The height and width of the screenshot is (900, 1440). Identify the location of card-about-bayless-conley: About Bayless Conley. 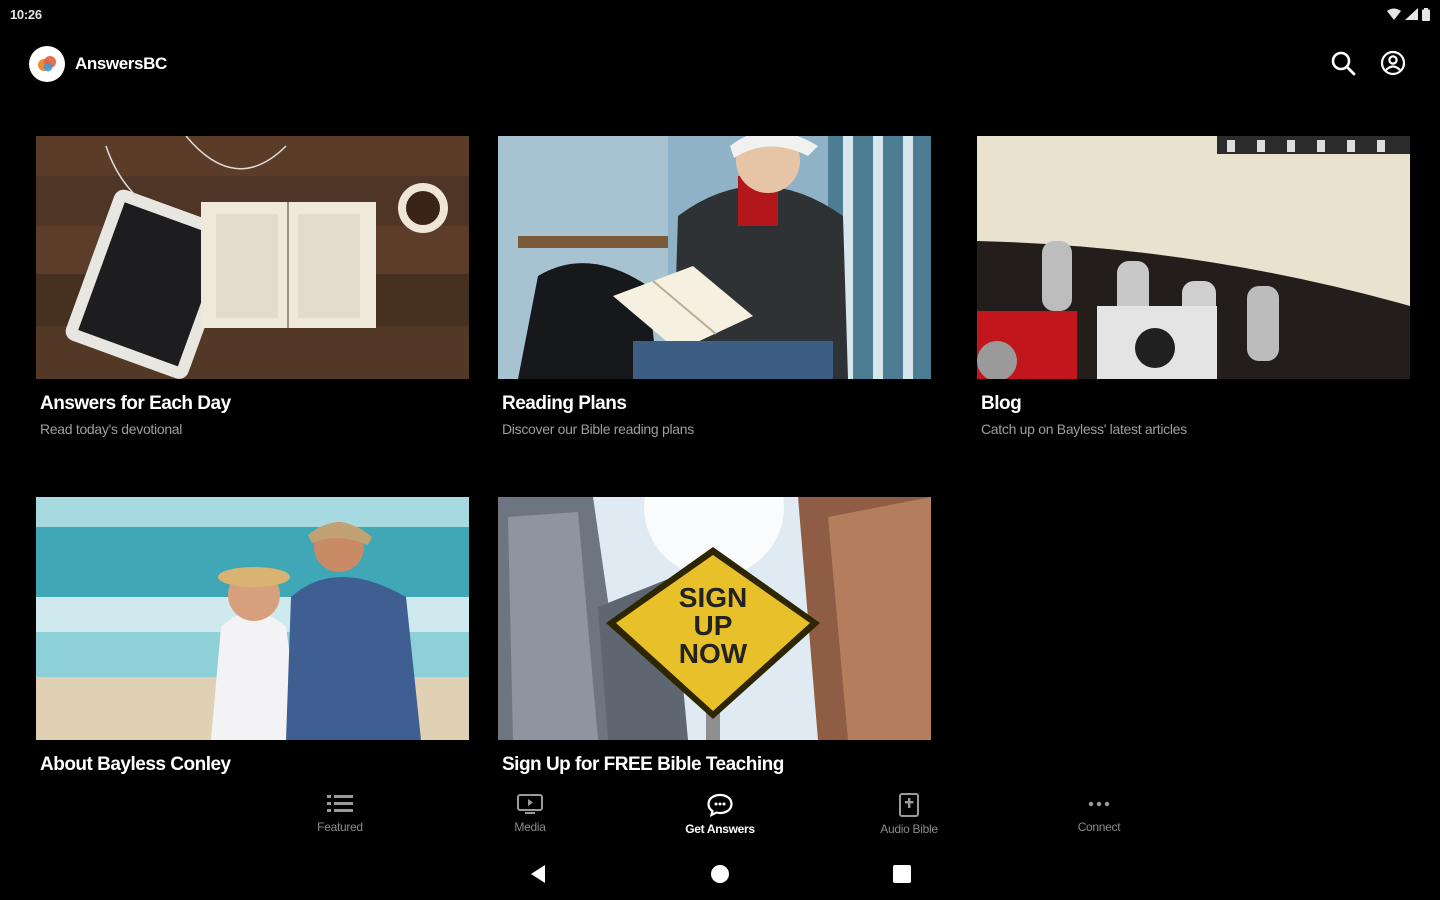
(252, 642).